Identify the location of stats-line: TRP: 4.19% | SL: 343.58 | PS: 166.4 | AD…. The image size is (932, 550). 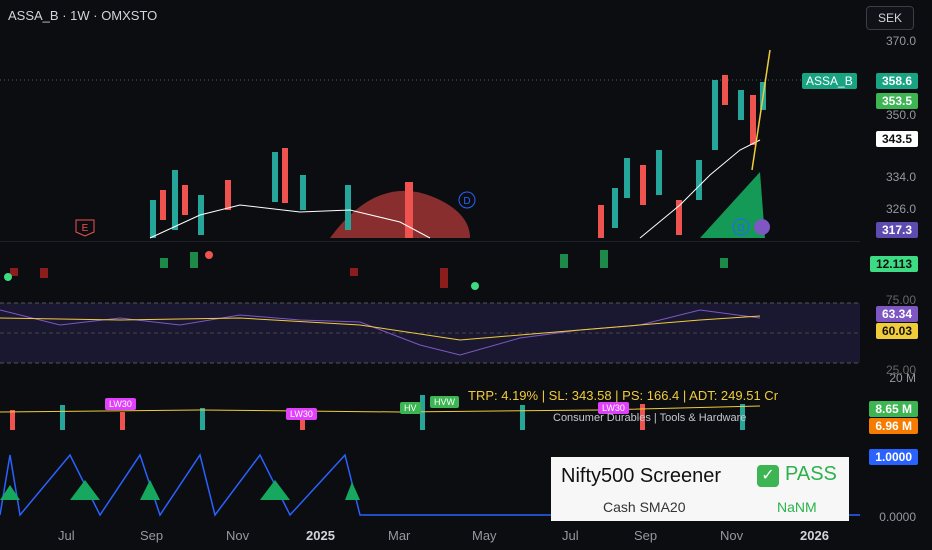
(623, 395).